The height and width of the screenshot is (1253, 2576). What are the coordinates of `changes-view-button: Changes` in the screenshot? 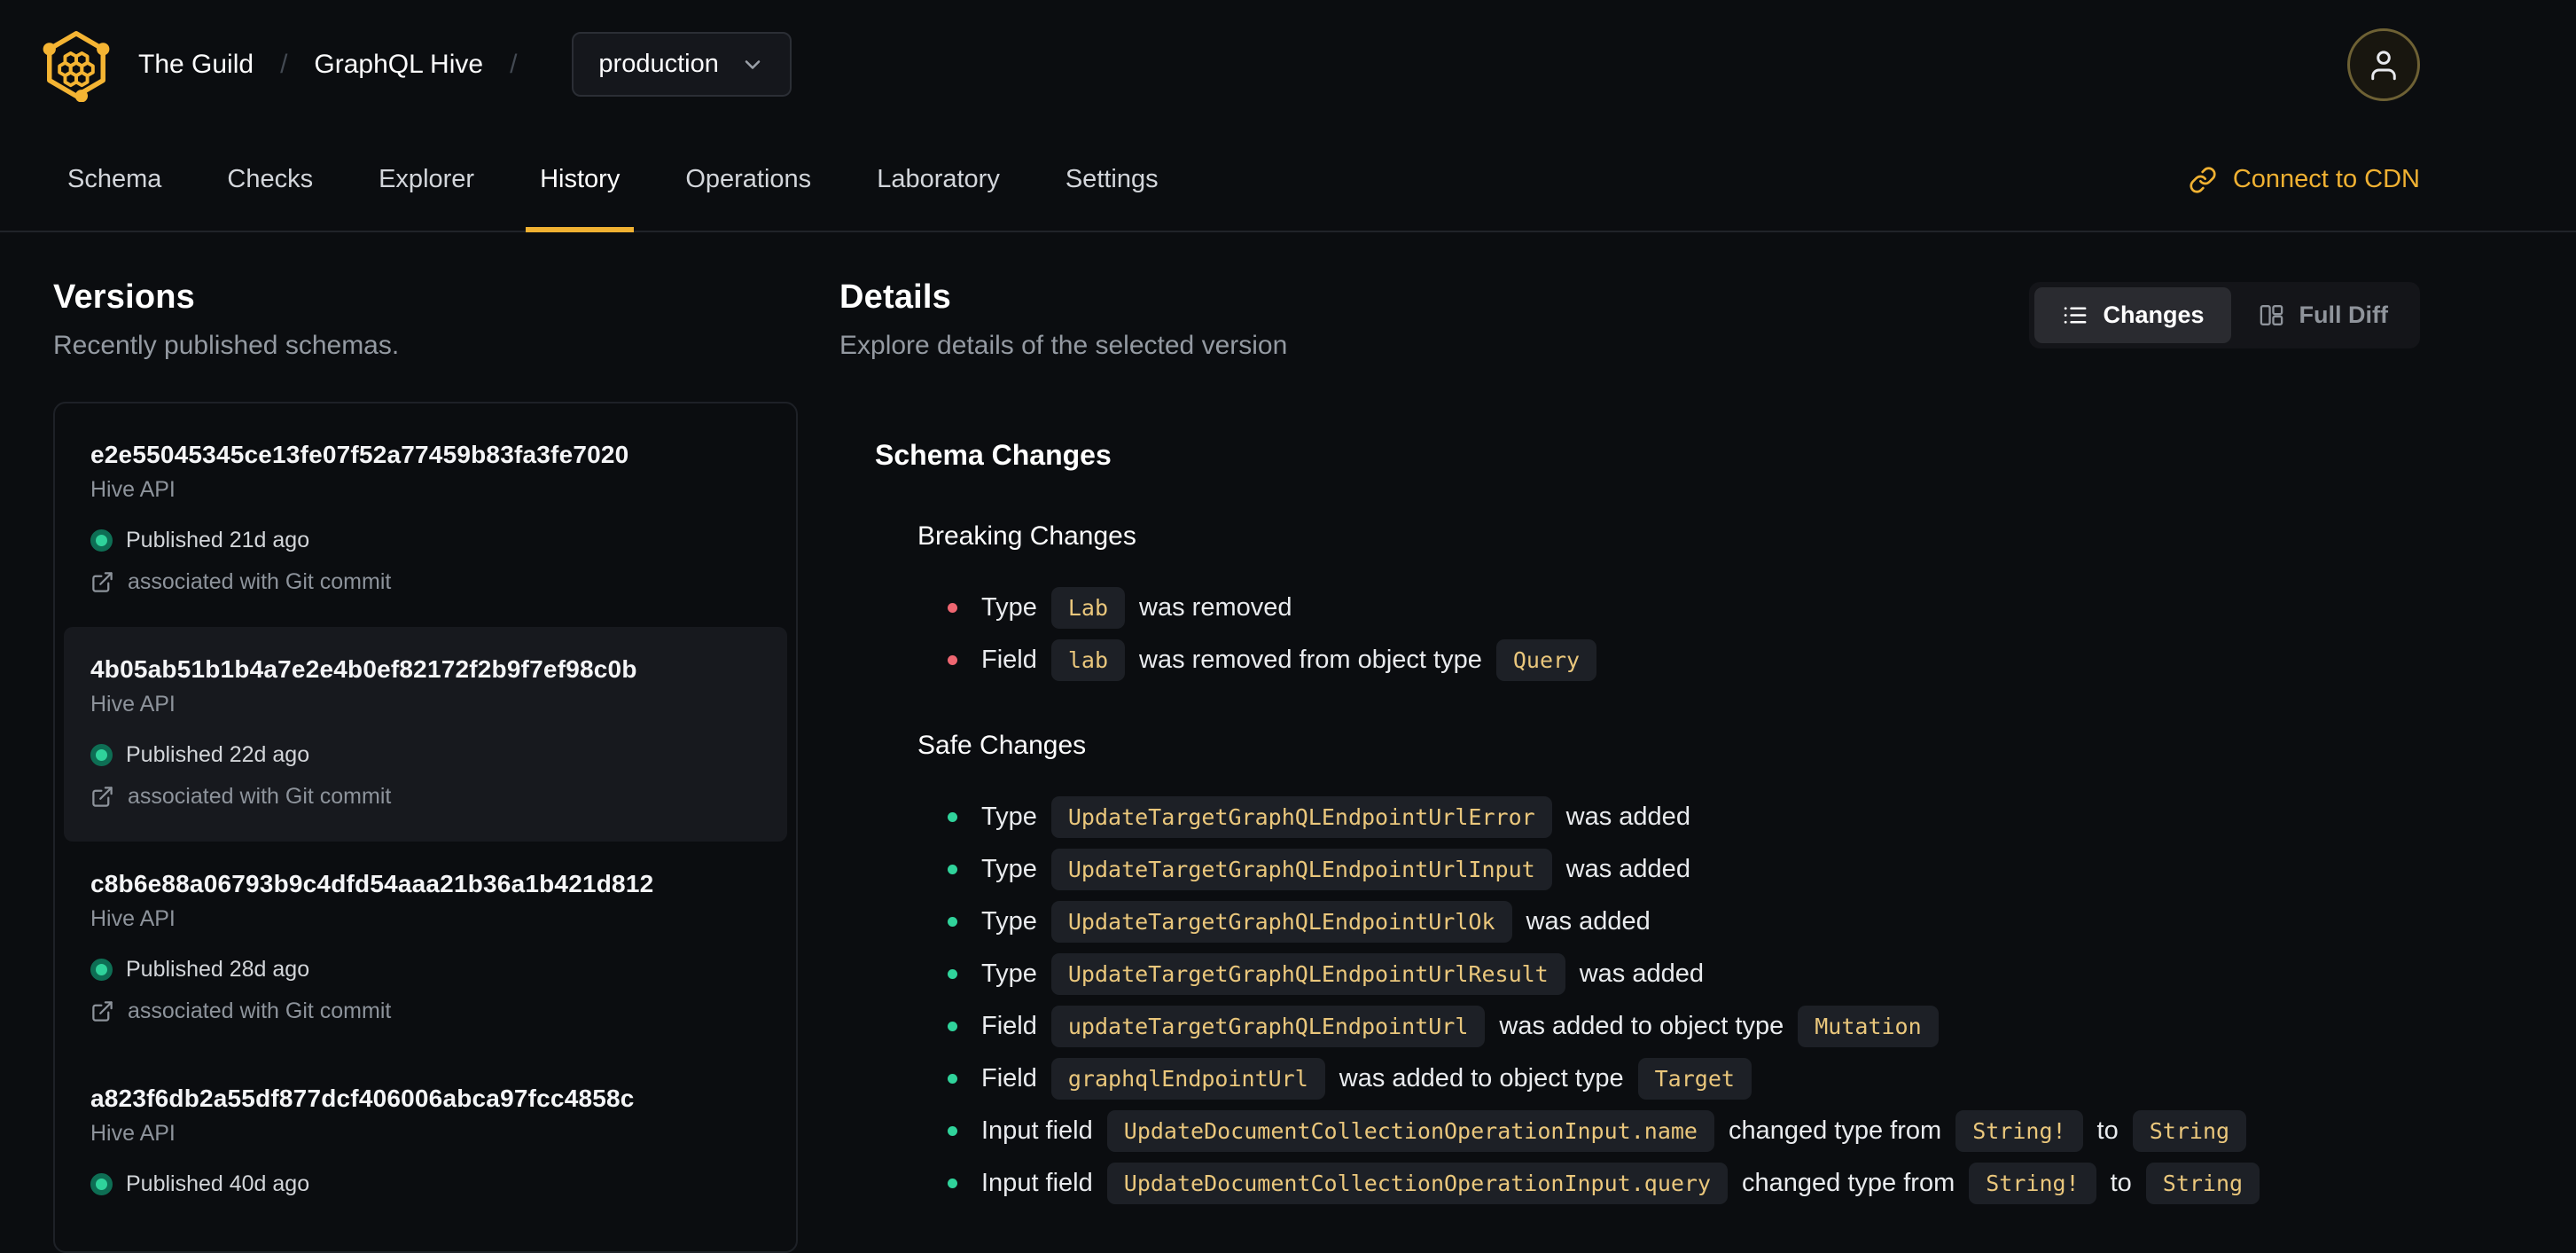 It's located at (2132, 315).